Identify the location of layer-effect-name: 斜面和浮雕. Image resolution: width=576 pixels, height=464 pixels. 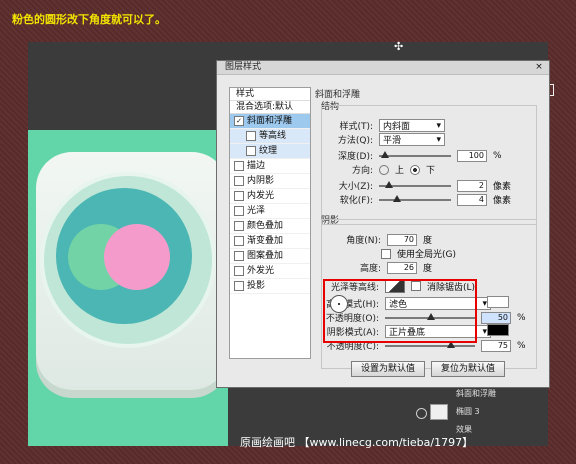
(476, 393).